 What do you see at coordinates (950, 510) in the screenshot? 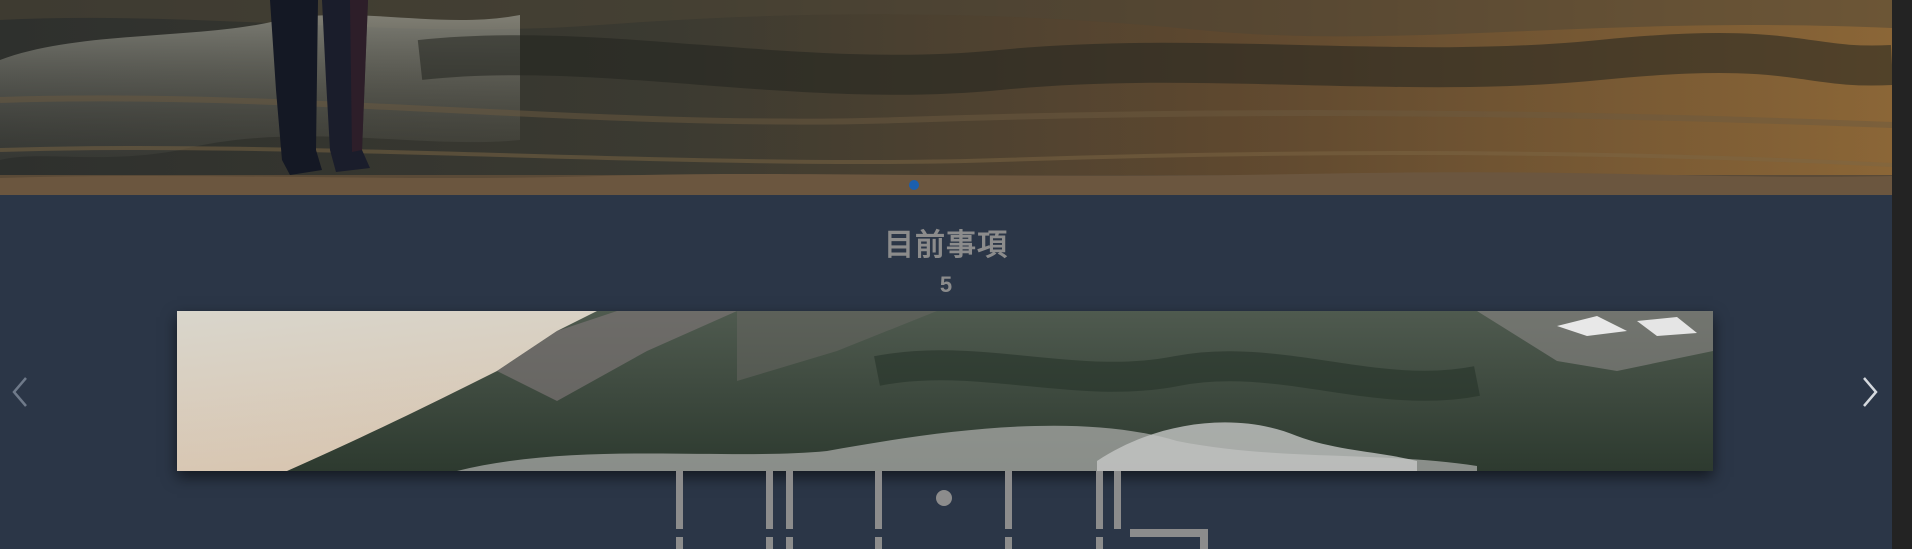
I see `decorative-glyph-graphic` at bounding box center [950, 510].